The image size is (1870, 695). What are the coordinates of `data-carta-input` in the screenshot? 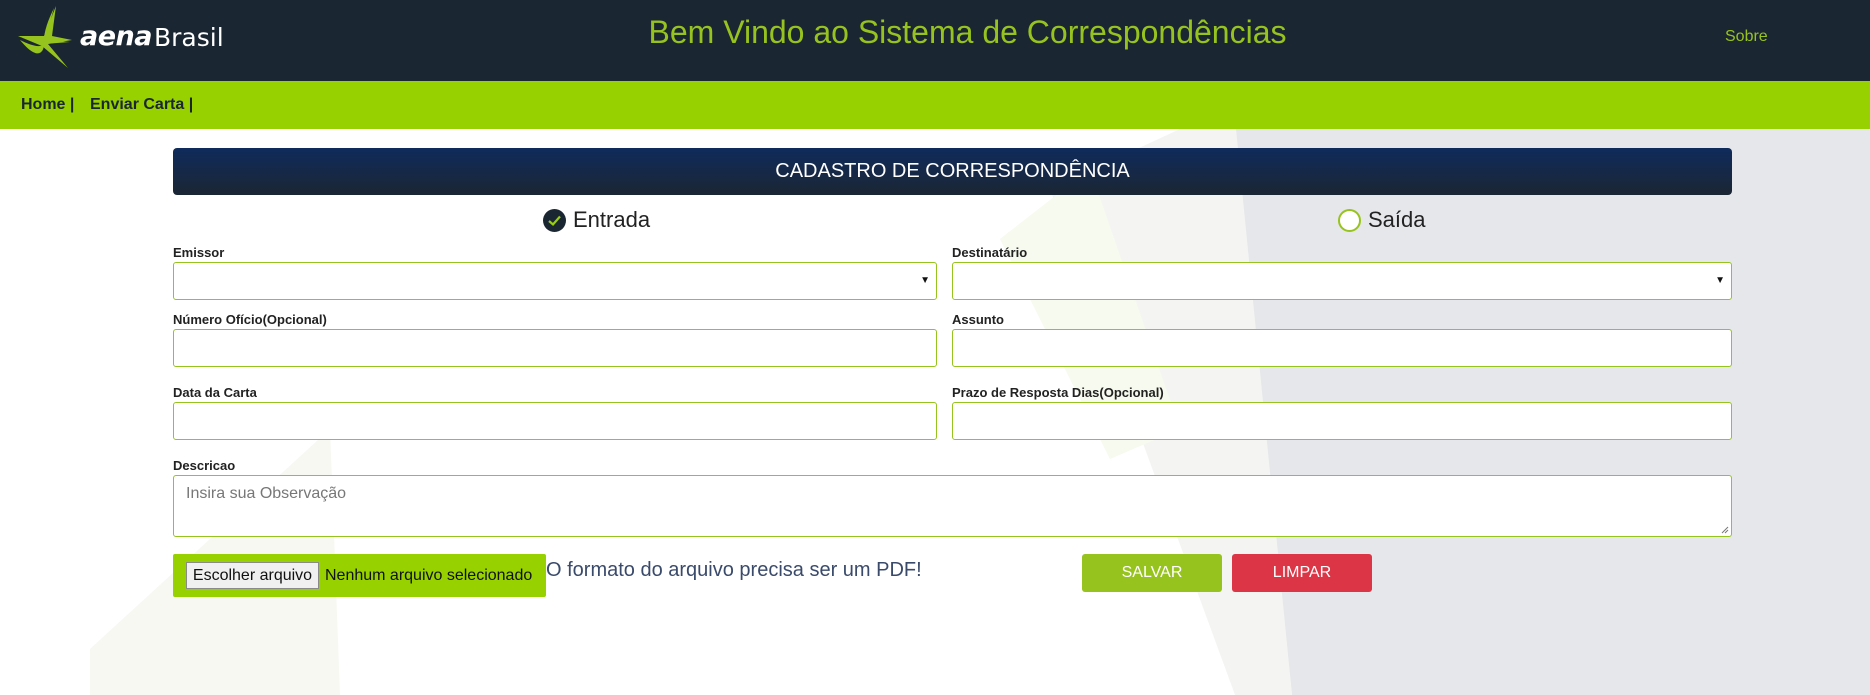 It's located at (555, 421).